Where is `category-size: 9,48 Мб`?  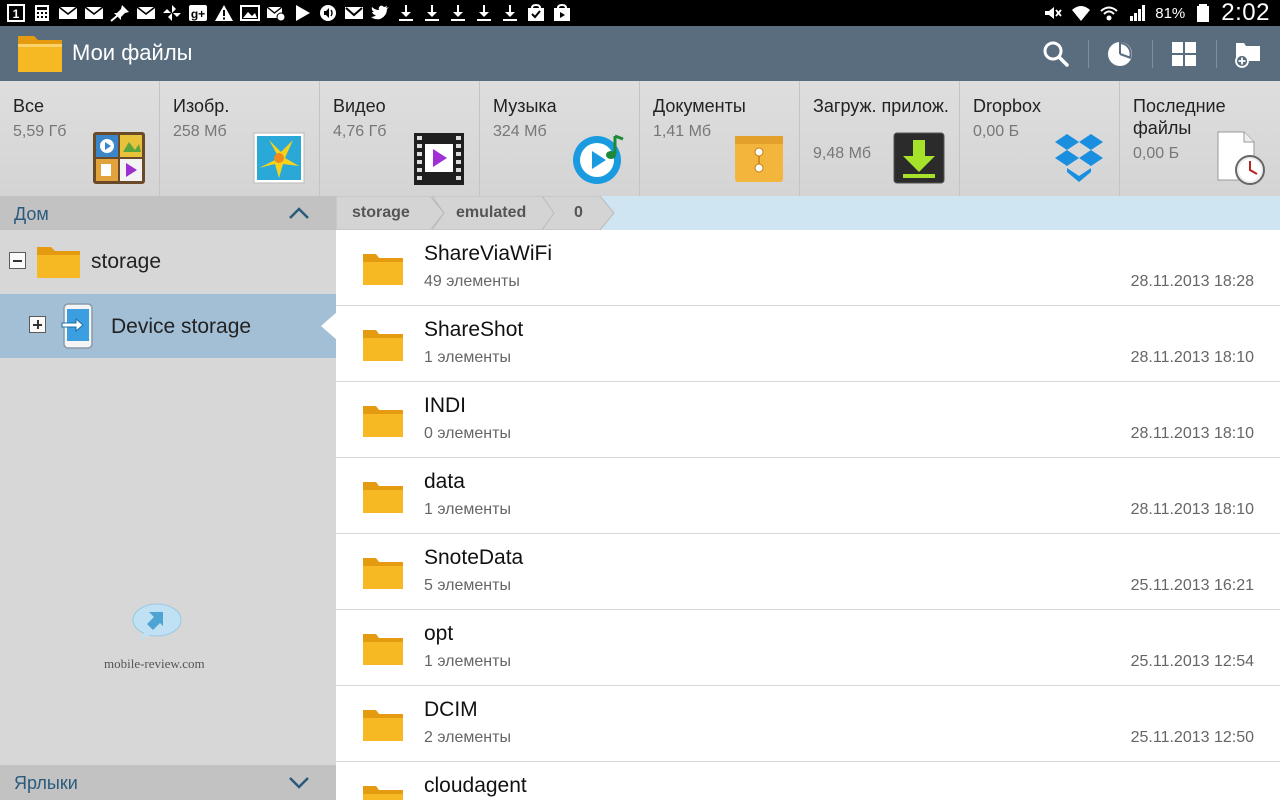 category-size: 9,48 Мб is located at coordinates (842, 153).